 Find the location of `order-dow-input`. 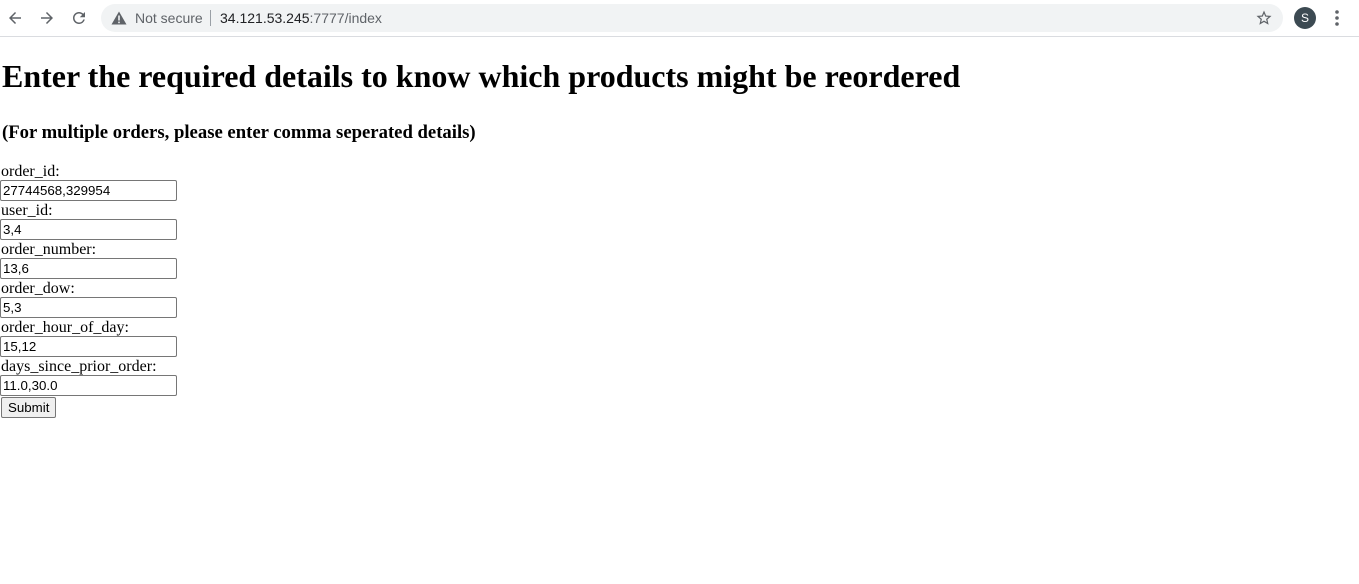

order-dow-input is located at coordinates (88, 307).